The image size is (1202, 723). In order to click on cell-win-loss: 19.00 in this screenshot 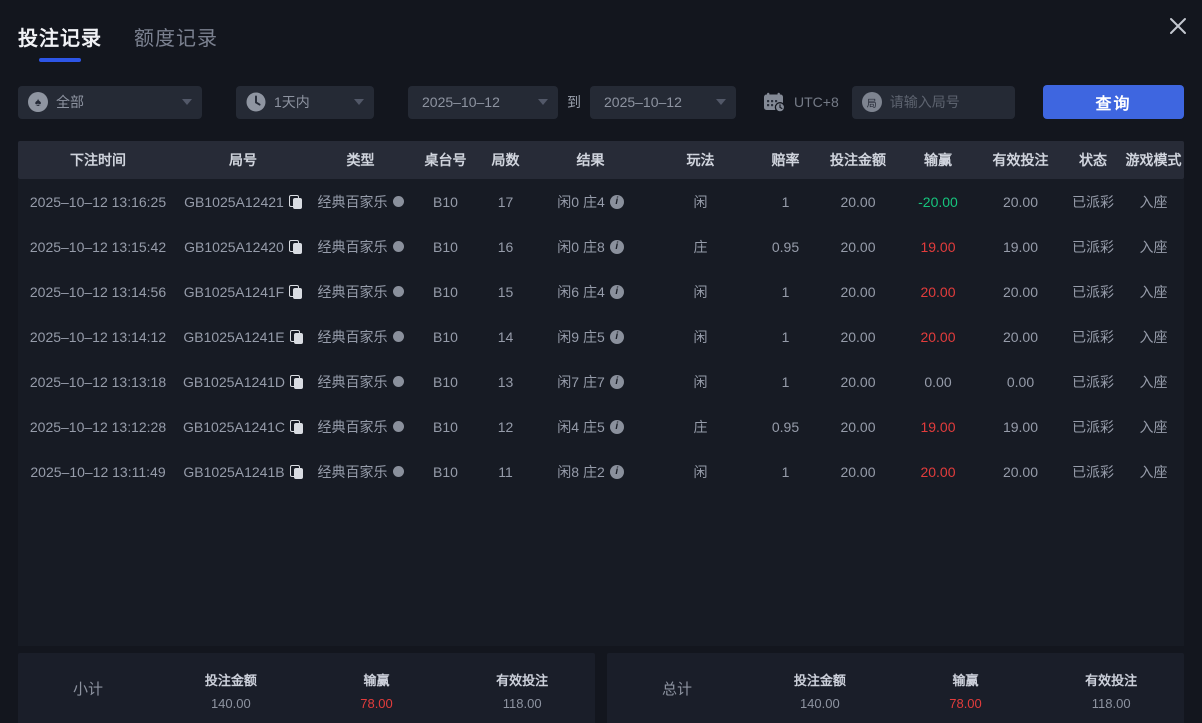, I will do `click(938, 246)`.